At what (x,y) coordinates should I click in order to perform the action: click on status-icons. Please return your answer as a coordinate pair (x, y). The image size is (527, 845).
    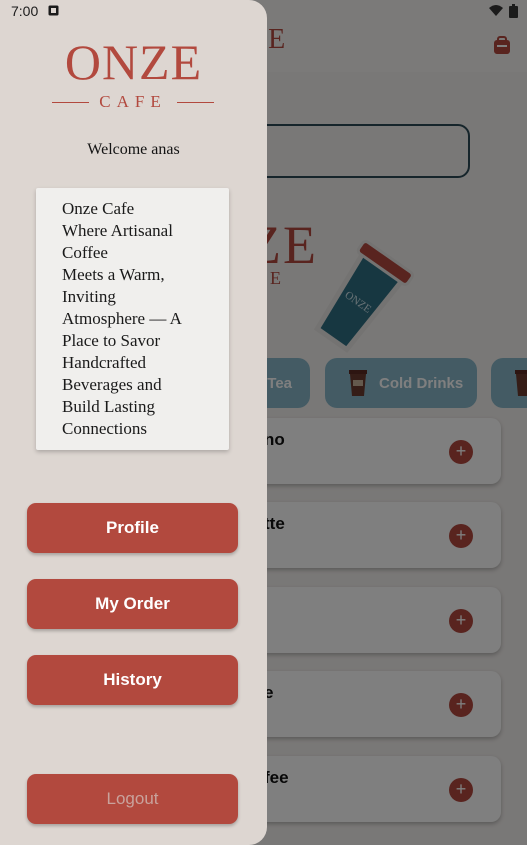
    Looking at the image, I should click on (503, 11).